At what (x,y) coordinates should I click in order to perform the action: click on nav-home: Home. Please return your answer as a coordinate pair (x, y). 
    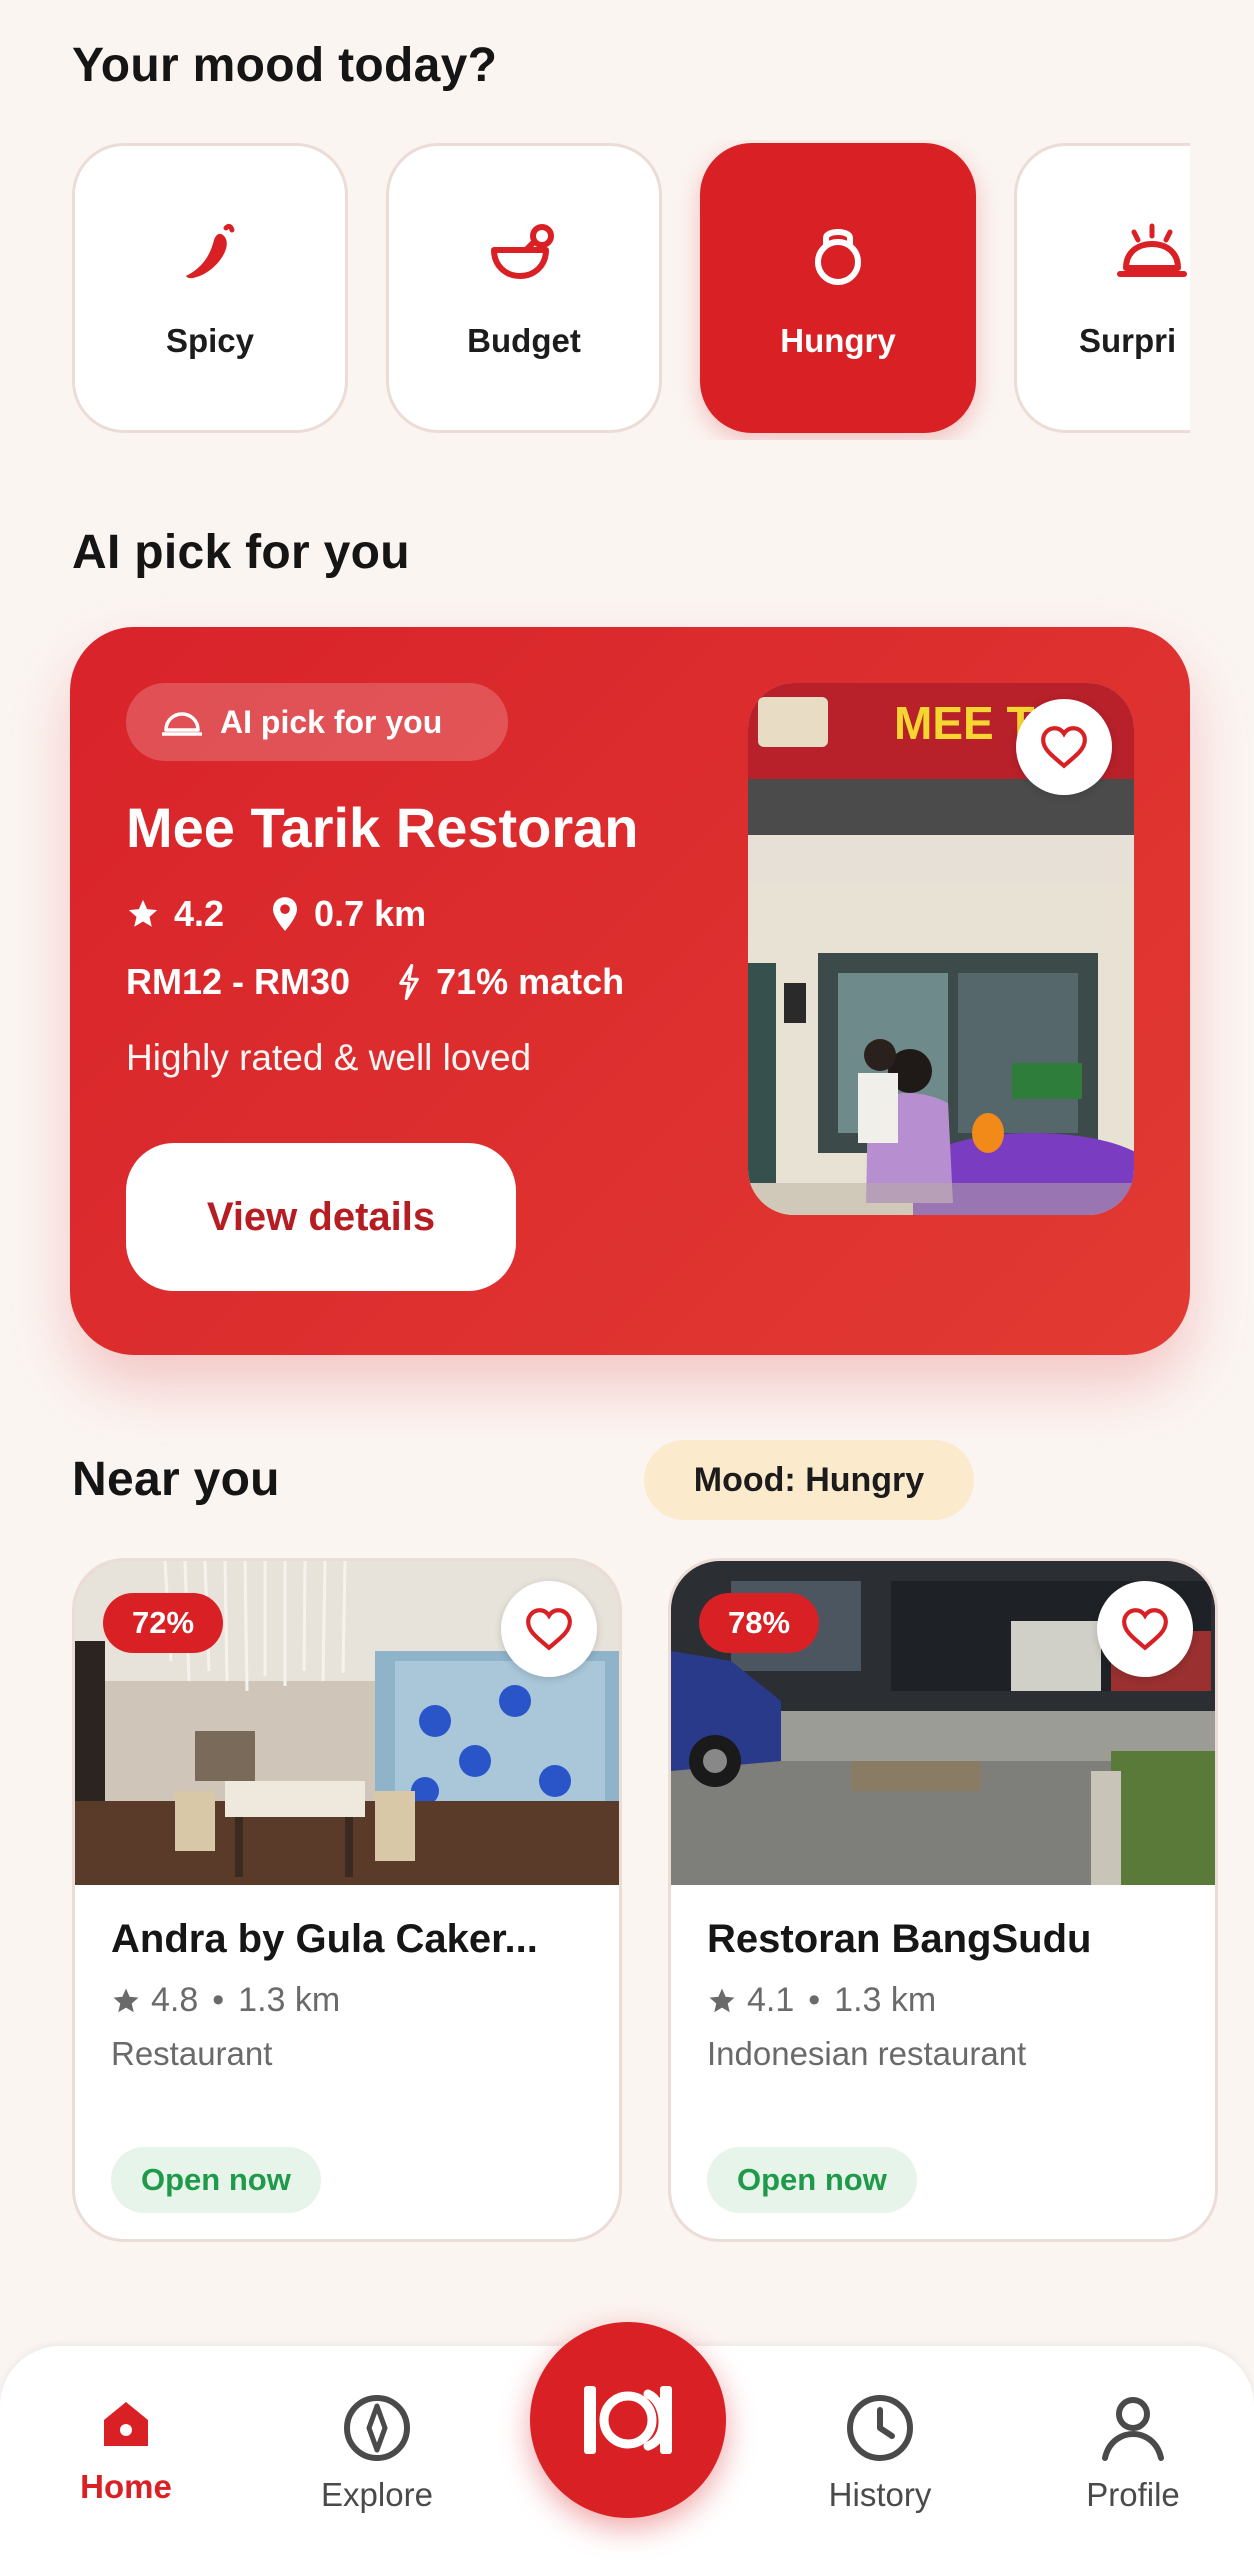
    Looking at the image, I should click on (126, 2450).